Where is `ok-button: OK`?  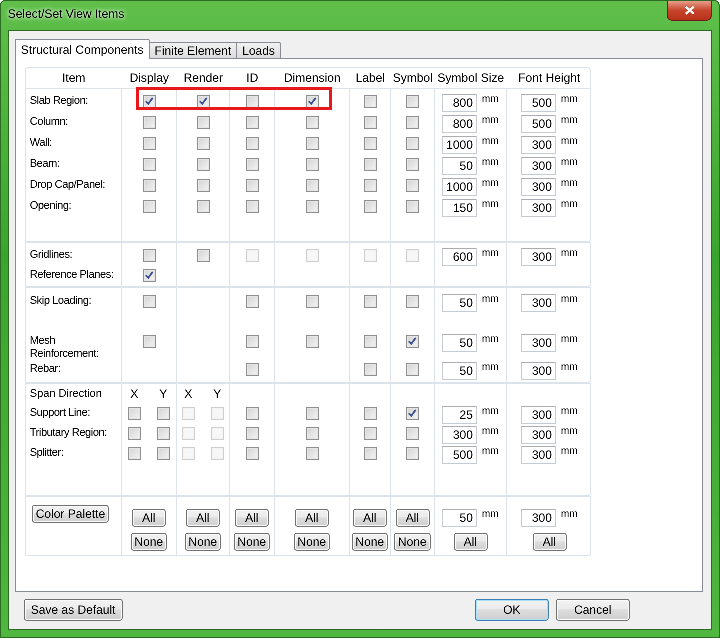 ok-button: OK is located at coordinates (512, 610).